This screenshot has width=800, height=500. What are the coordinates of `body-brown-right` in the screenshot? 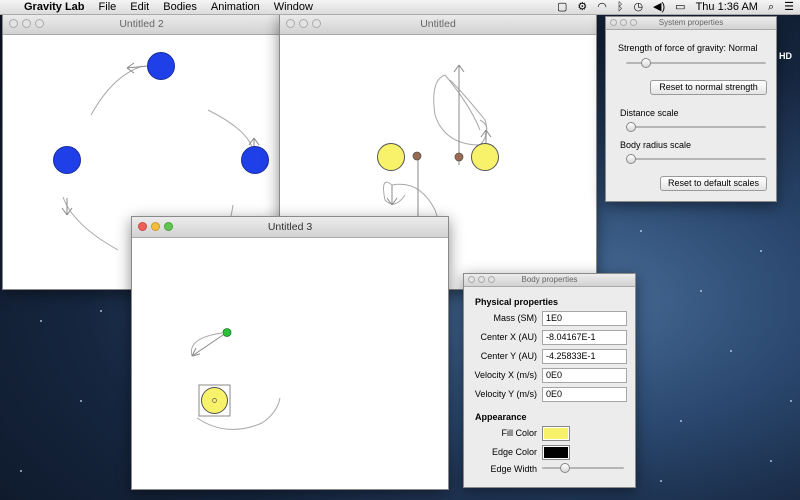 It's located at (459, 157).